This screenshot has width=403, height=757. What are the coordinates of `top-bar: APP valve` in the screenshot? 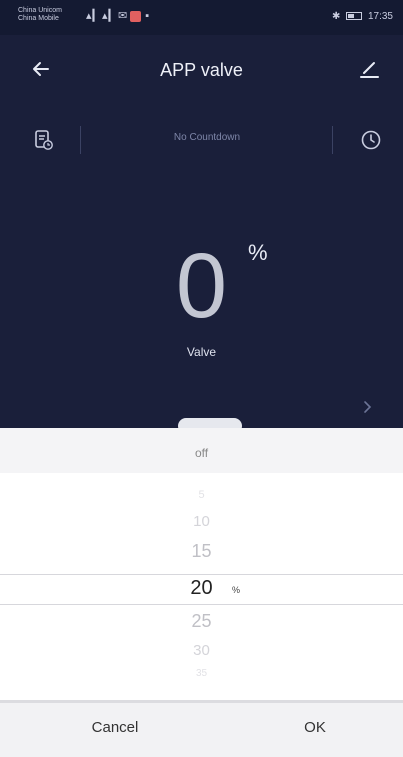 It's located at (201, 71).